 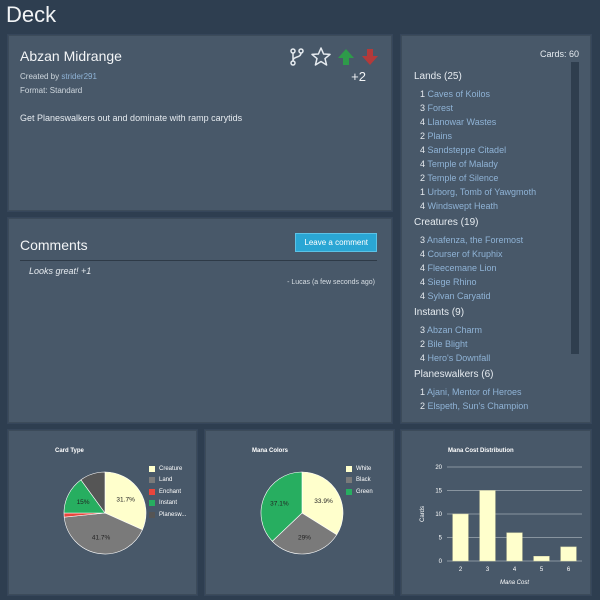 What do you see at coordinates (482, 192) in the screenshot?
I see `card-name-link: Urborg, Tomb of Yawgmoth` at bounding box center [482, 192].